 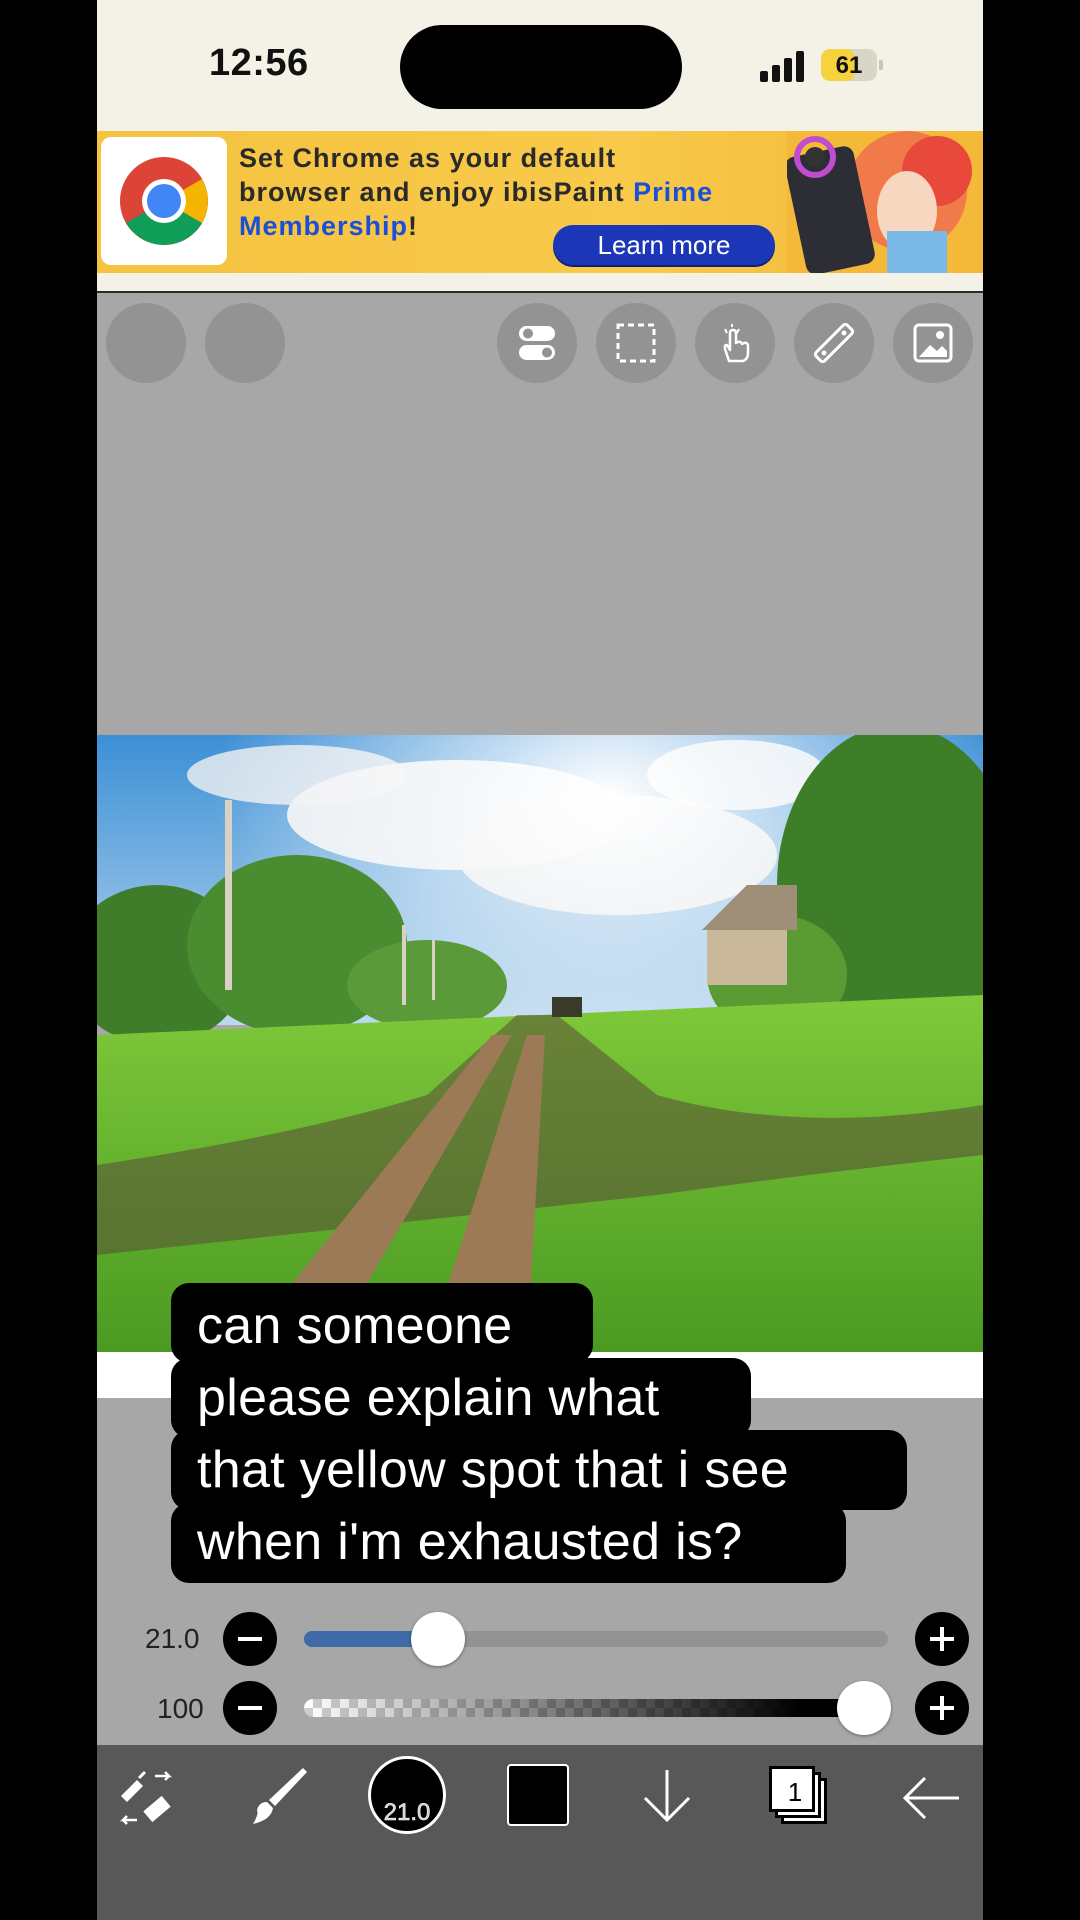 I want to click on selection-icon, so click(x=636, y=343).